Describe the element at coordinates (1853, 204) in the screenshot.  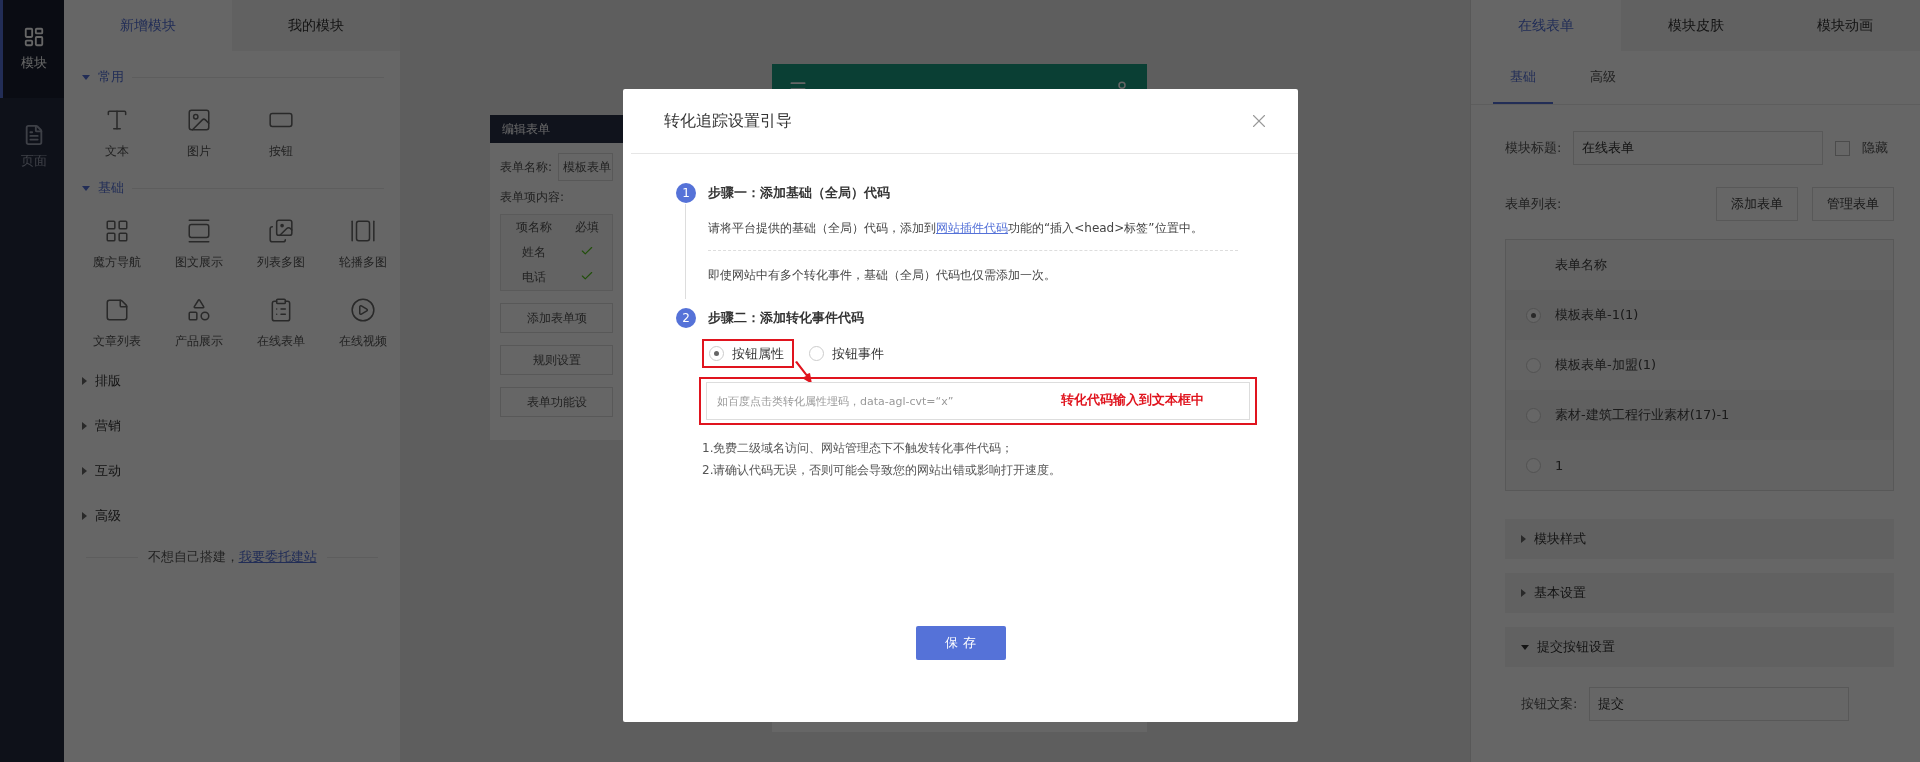
I see `list-button: 管理表单` at that location.